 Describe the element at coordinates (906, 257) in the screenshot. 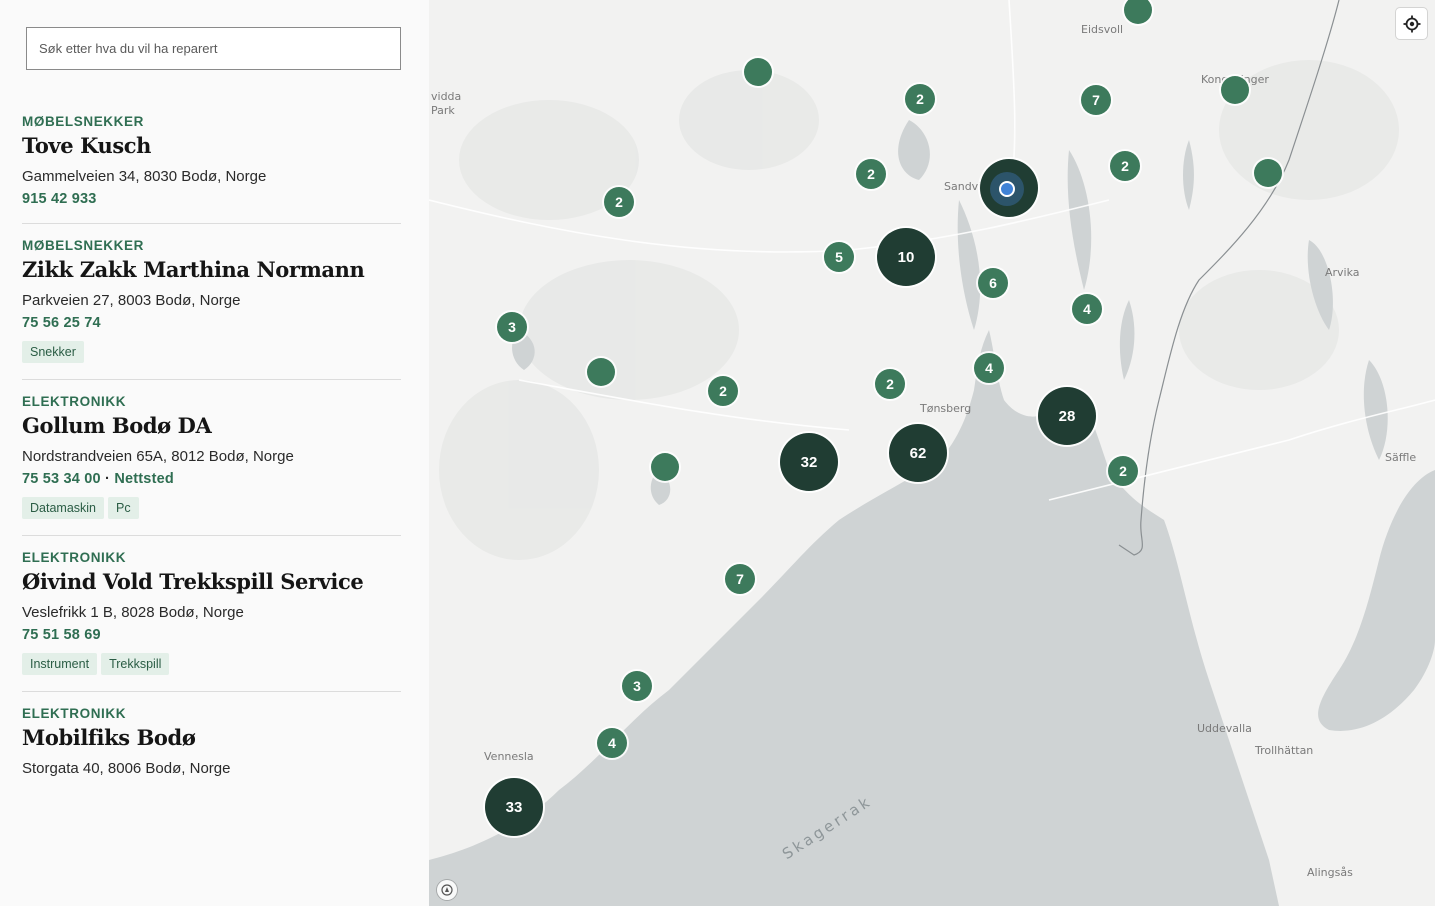

I see `map-cluster-marker: 10` at that location.